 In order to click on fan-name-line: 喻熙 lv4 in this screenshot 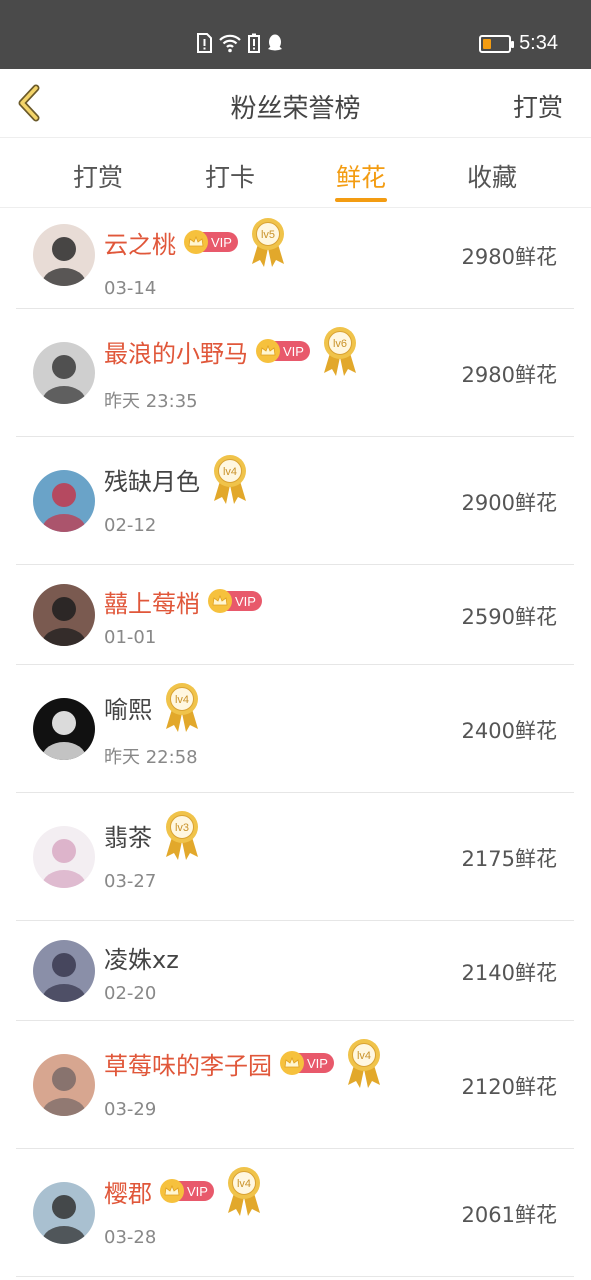, I will do `click(153, 707)`.